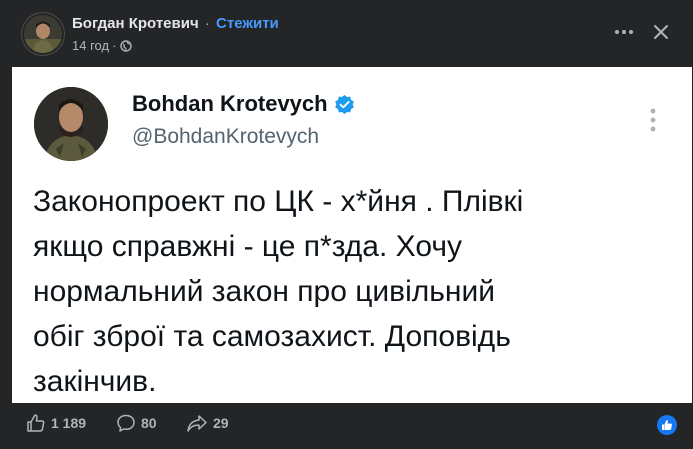 This screenshot has width=693, height=449. I want to click on post-footer: 1 189 80 29, so click(346, 426).